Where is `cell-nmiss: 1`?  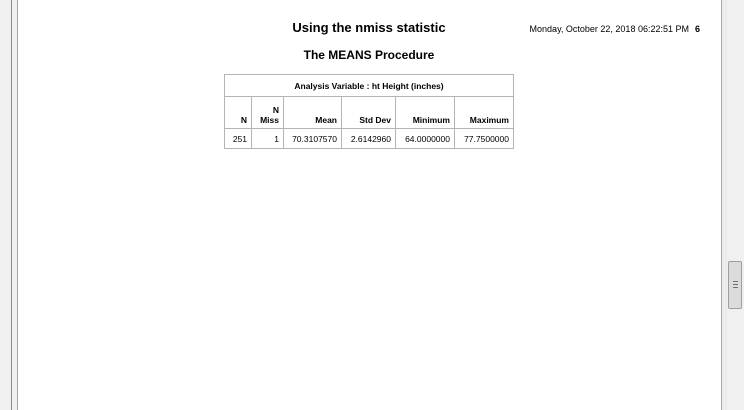 cell-nmiss: 1 is located at coordinates (267, 138).